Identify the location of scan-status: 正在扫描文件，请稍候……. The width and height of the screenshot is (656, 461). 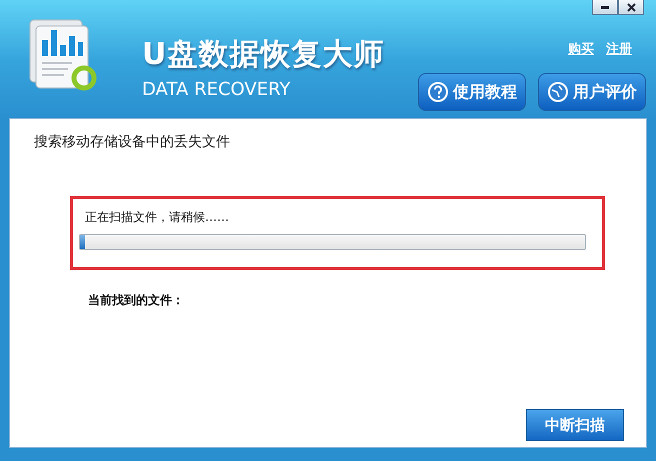
(157, 217).